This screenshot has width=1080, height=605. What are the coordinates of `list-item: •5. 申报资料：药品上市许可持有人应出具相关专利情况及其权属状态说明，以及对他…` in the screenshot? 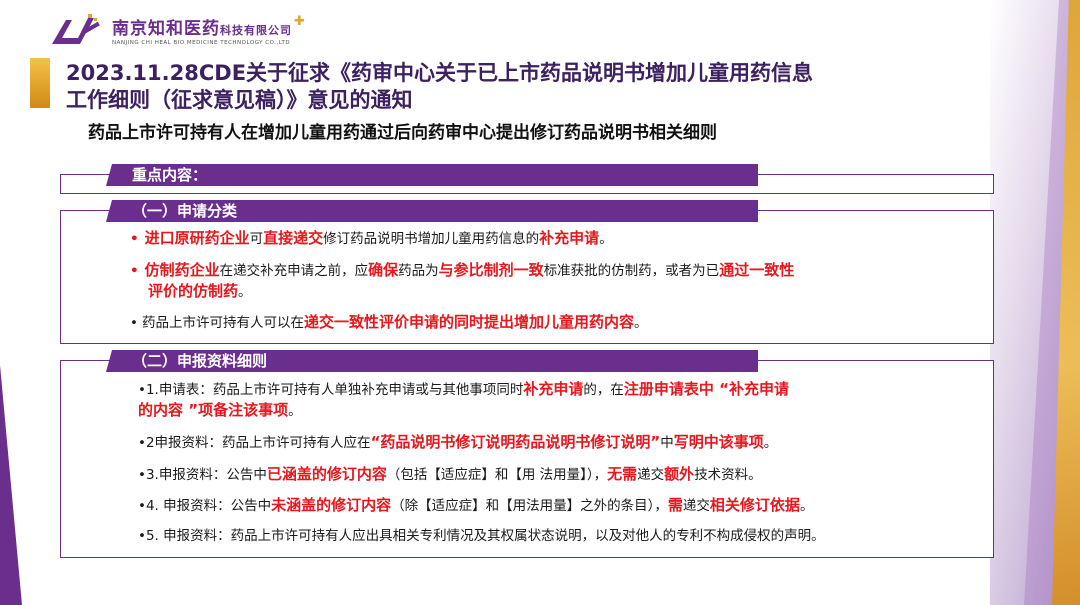 It's located at (481, 536).